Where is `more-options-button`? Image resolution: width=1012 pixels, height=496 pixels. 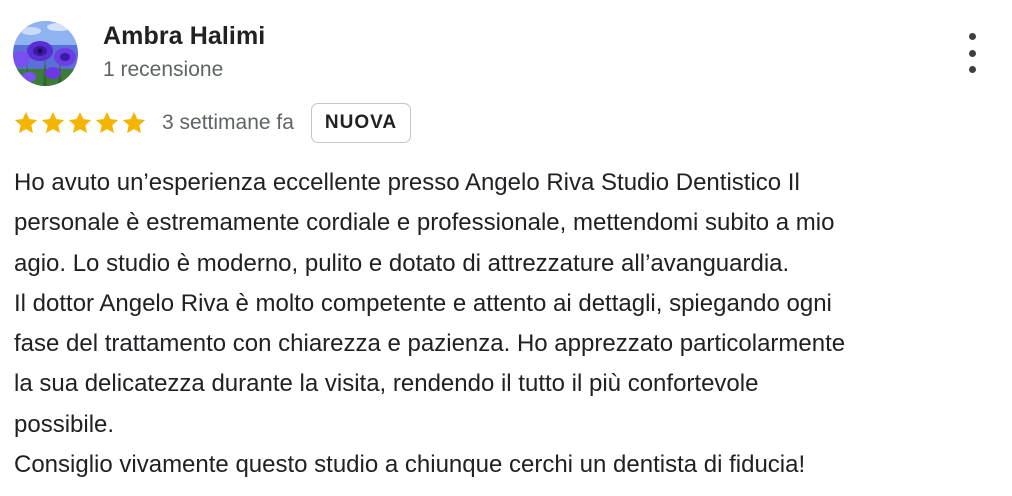 more-options-button is located at coordinates (972, 53).